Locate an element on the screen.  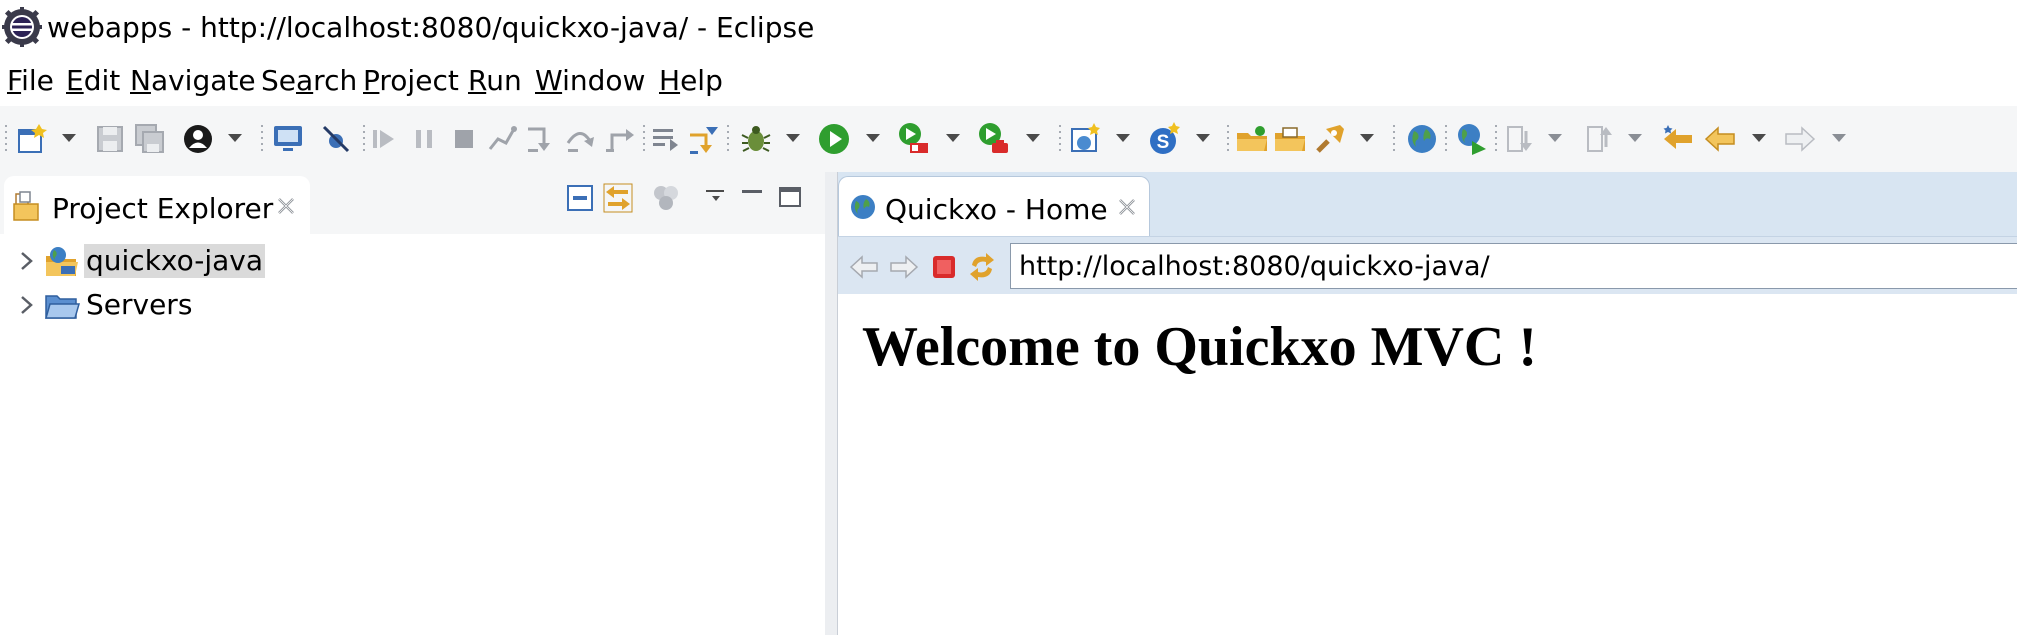
next-annotation-dropdown-icon is located at coordinates (1555, 138).